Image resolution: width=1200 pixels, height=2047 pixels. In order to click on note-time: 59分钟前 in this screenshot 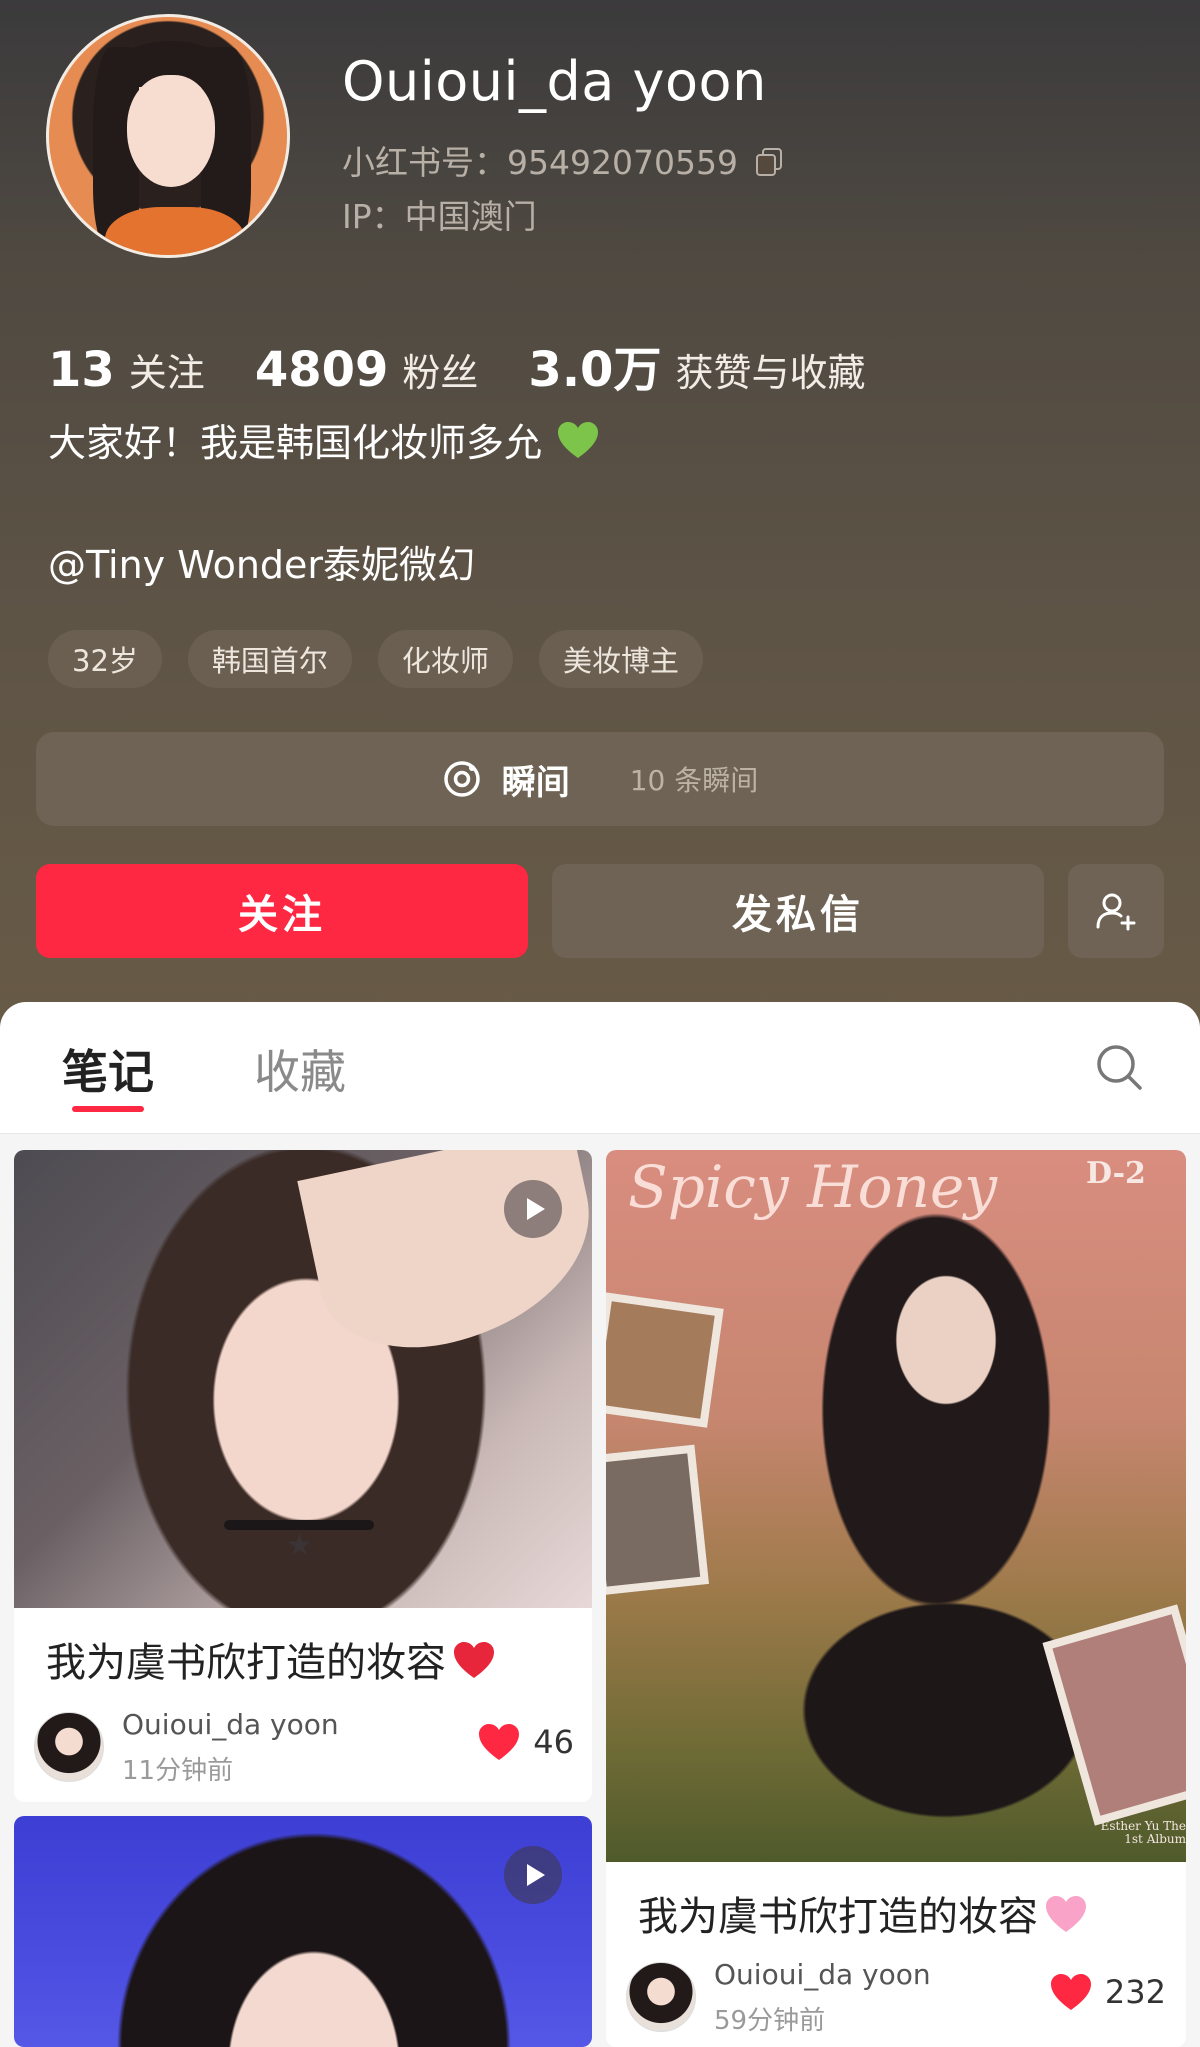, I will do `click(770, 2021)`.